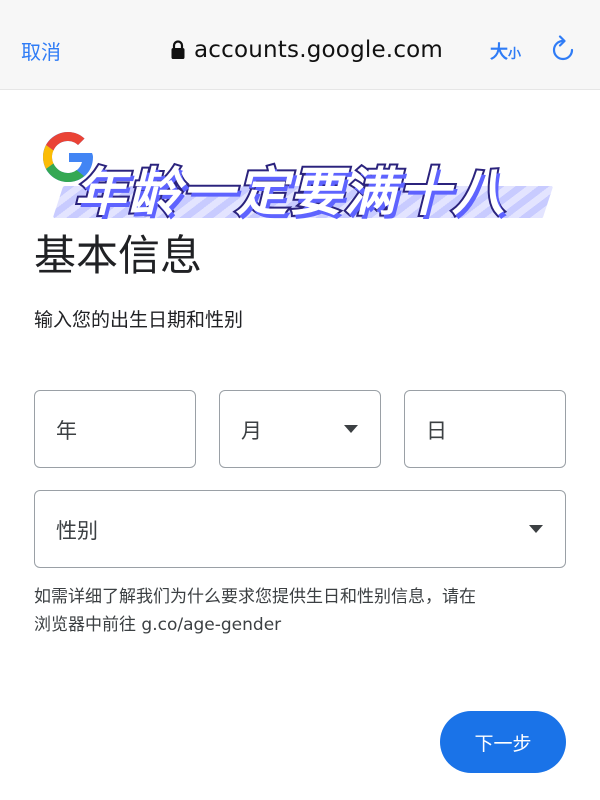 This screenshot has height=800, width=600. What do you see at coordinates (503, 742) in the screenshot?
I see `next-button: 下一步` at bounding box center [503, 742].